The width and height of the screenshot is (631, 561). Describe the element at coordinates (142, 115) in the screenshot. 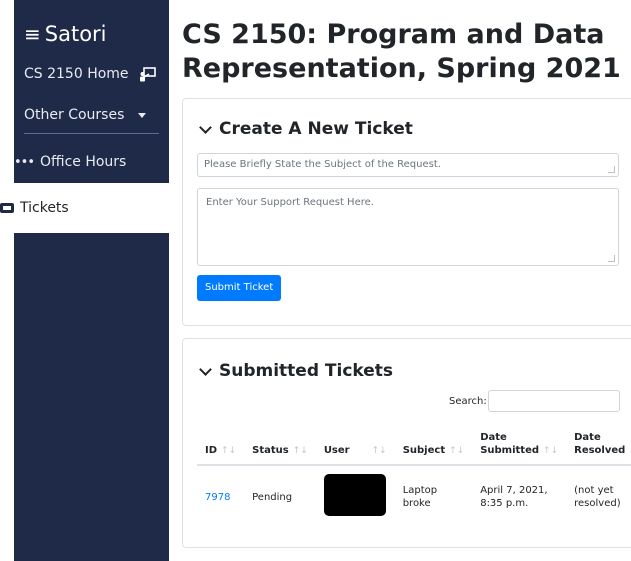

I see `caret-down-icon` at that location.